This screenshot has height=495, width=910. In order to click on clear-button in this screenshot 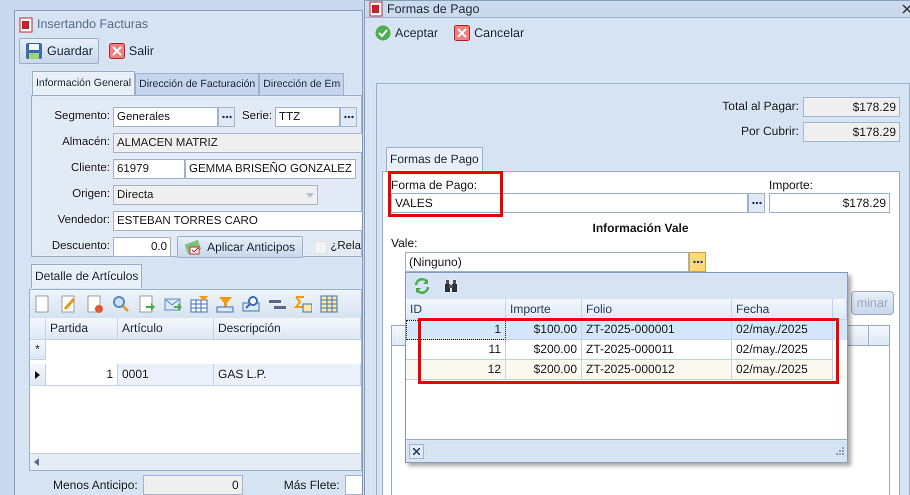, I will do `click(416, 451)`.